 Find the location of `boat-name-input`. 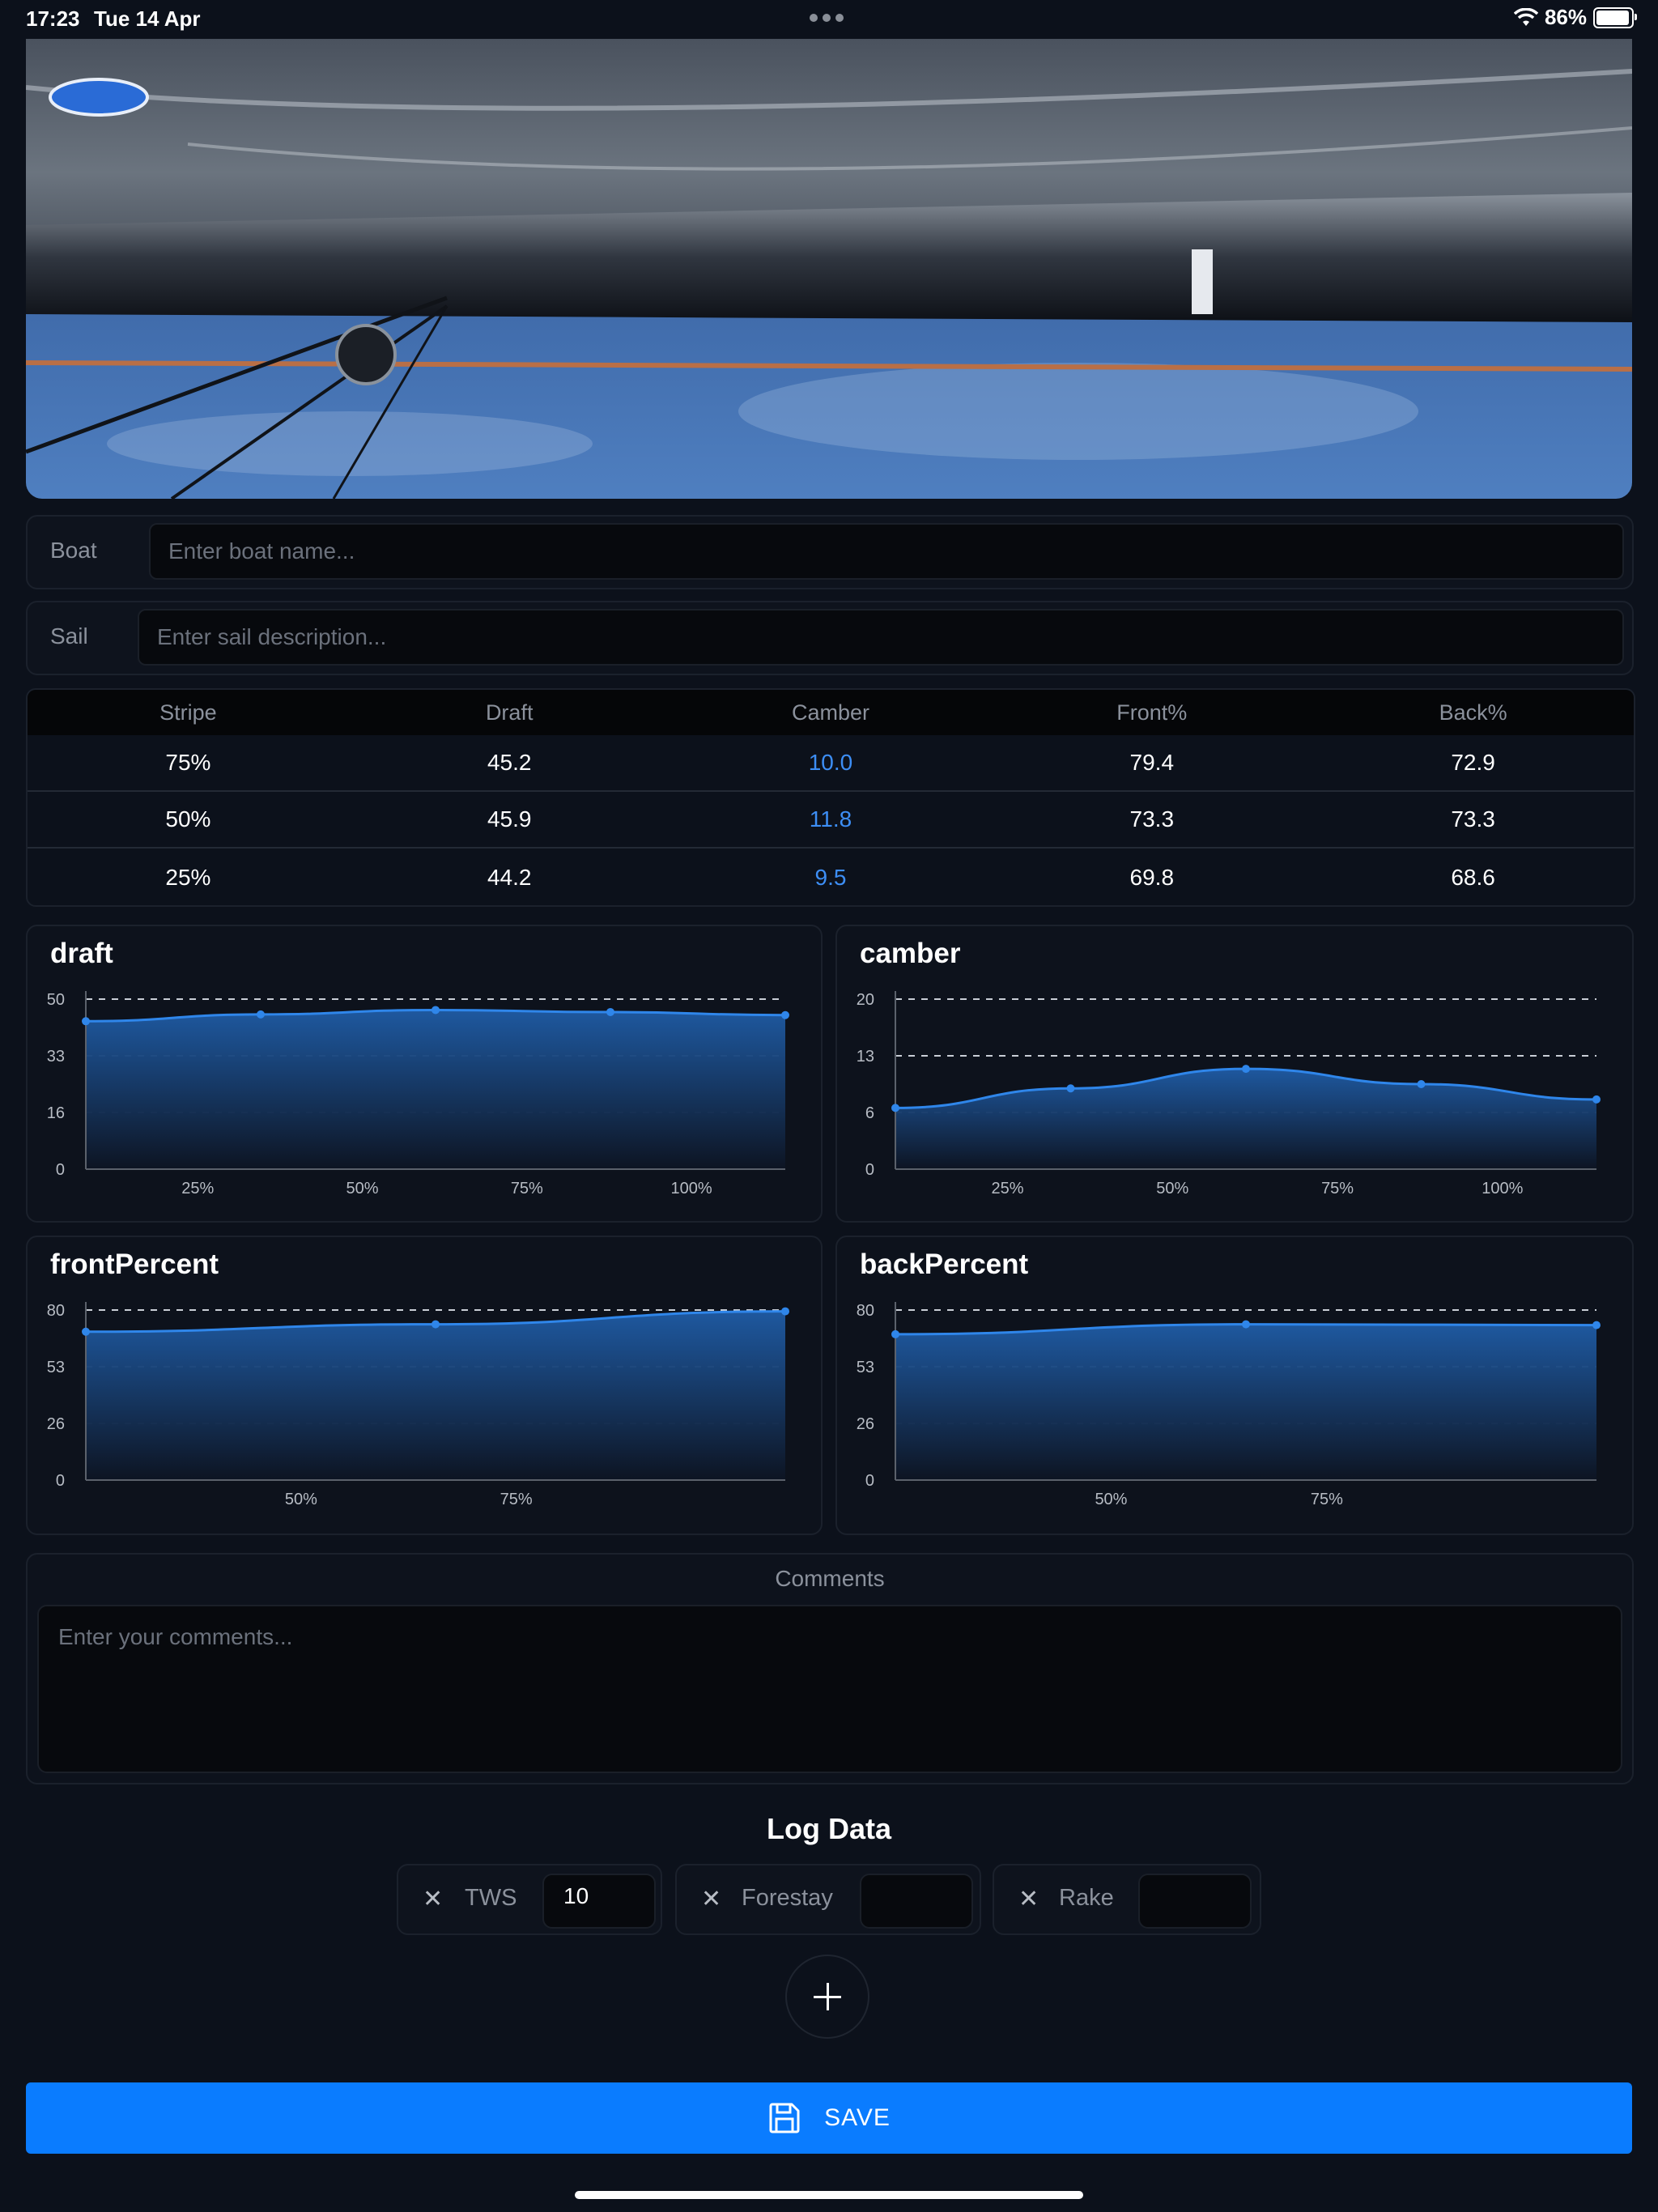

boat-name-input is located at coordinates (886, 552).